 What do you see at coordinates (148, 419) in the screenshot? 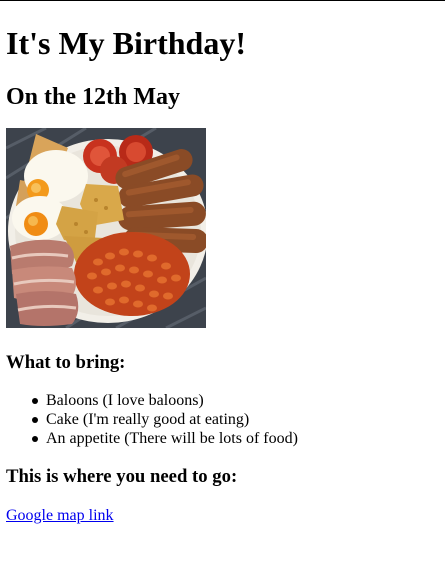
I see `list-item-text: Cake (I'm really good at eating)` at bounding box center [148, 419].